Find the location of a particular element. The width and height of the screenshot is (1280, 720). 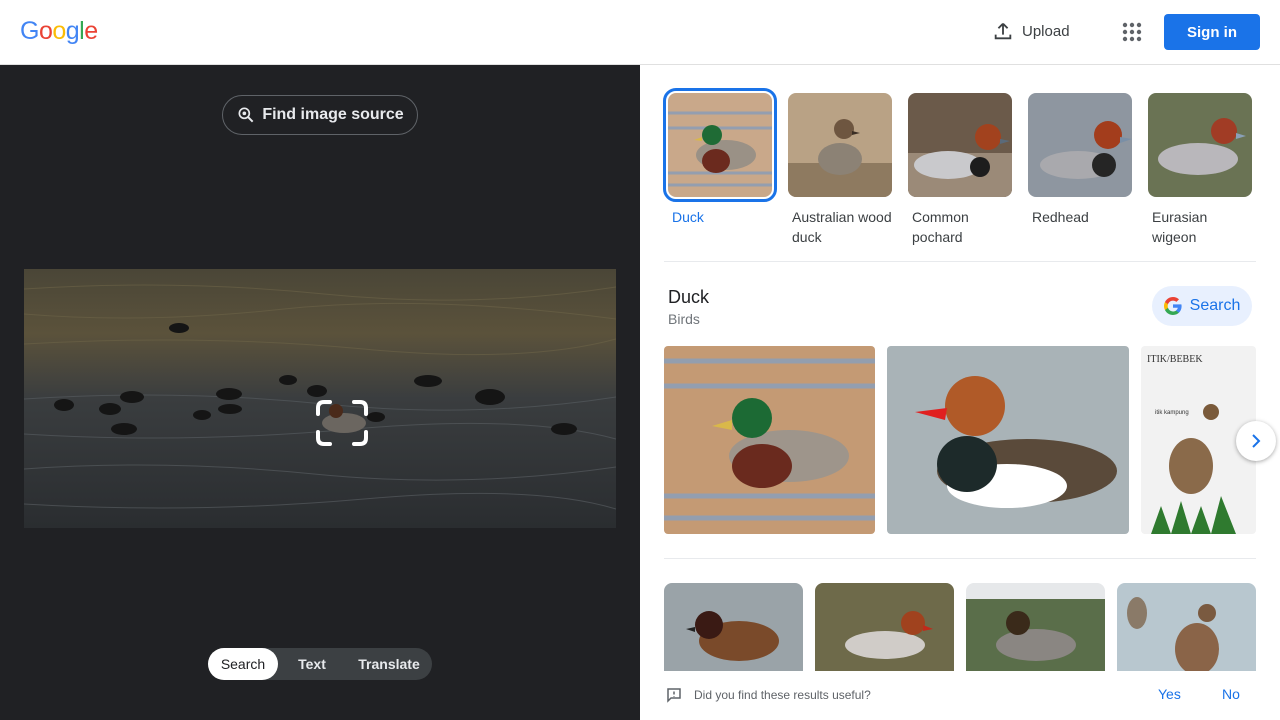

gallery-next-button is located at coordinates (1256, 441).